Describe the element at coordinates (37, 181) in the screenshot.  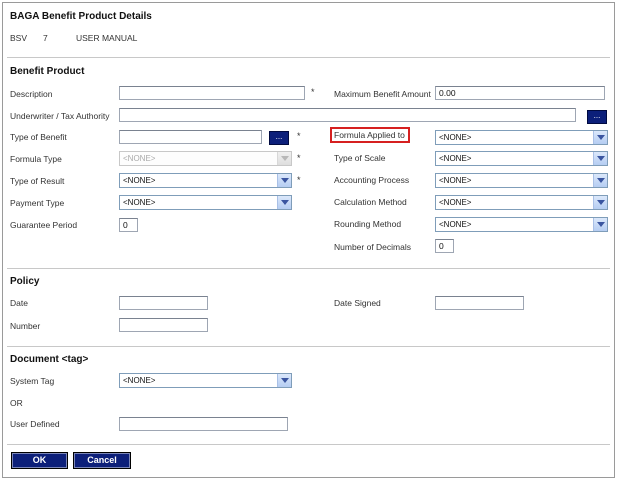
I see `type-of-result-label: Type of Result` at that location.